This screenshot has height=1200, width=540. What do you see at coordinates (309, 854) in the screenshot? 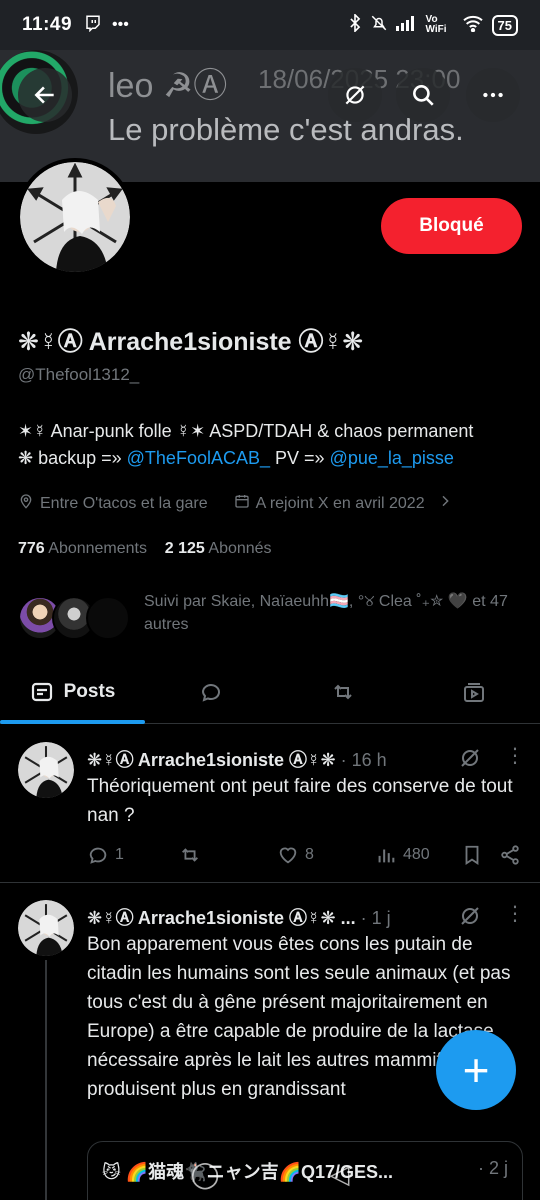
I see `like-count: 8` at bounding box center [309, 854].